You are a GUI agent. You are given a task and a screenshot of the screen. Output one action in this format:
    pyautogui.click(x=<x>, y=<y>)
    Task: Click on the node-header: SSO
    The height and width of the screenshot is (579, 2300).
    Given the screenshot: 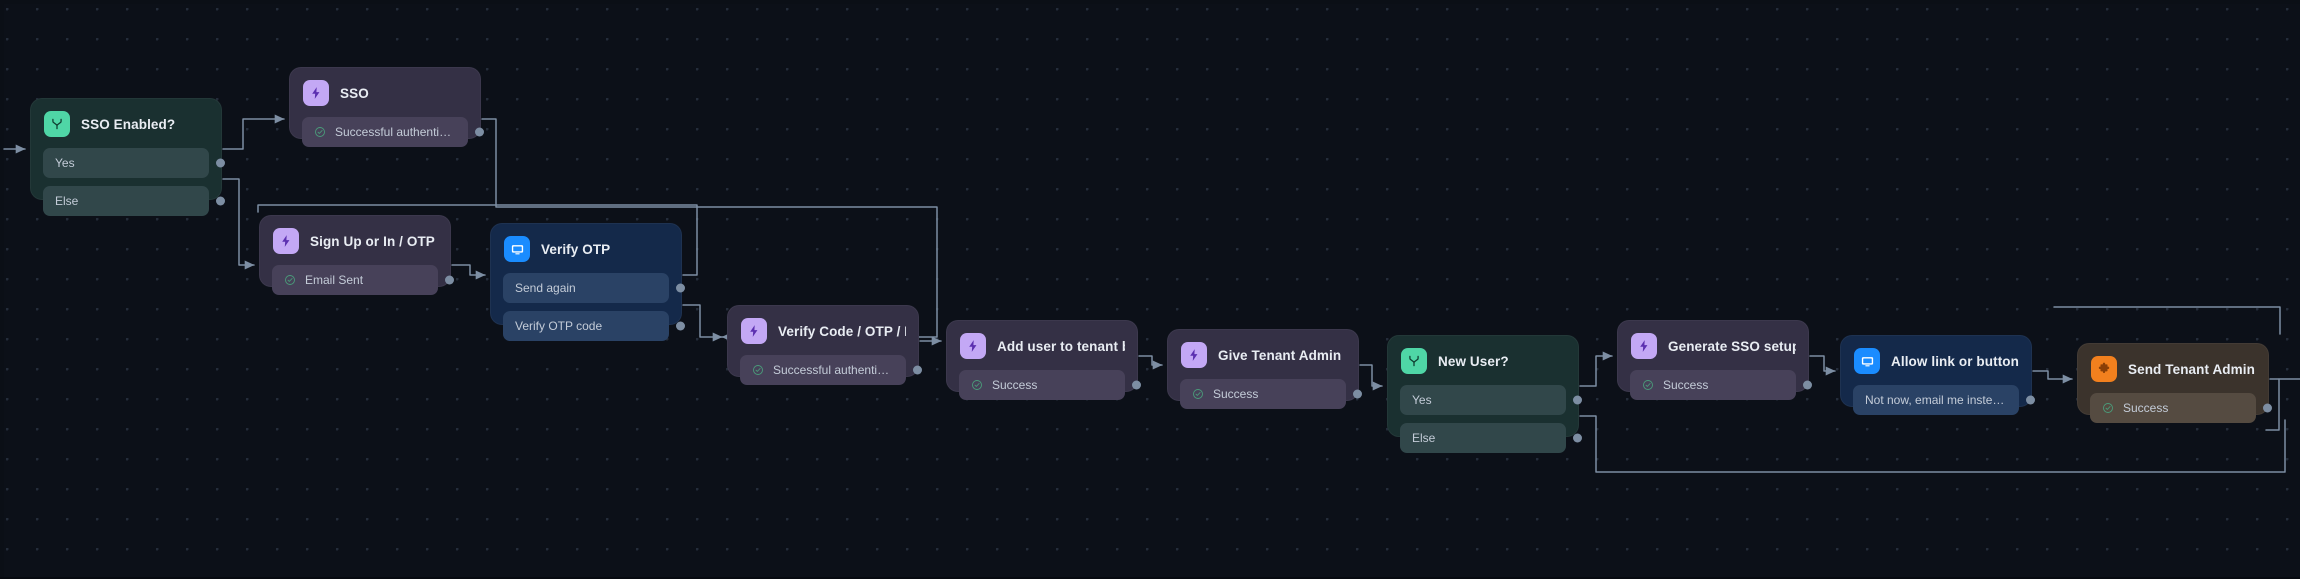 What is the action you would take?
    pyautogui.click(x=385, y=93)
    